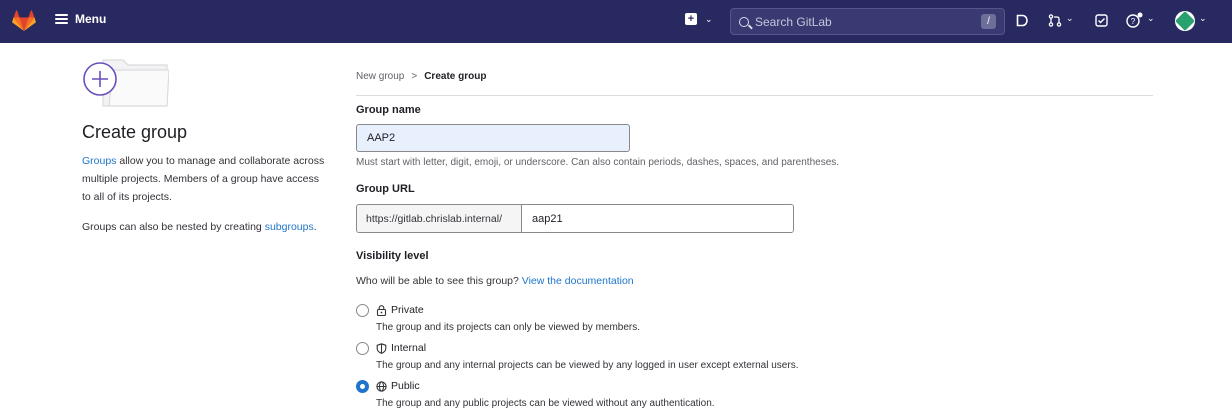  What do you see at coordinates (493, 138) in the screenshot?
I see `group-name-input` at bounding box center [493, 138].